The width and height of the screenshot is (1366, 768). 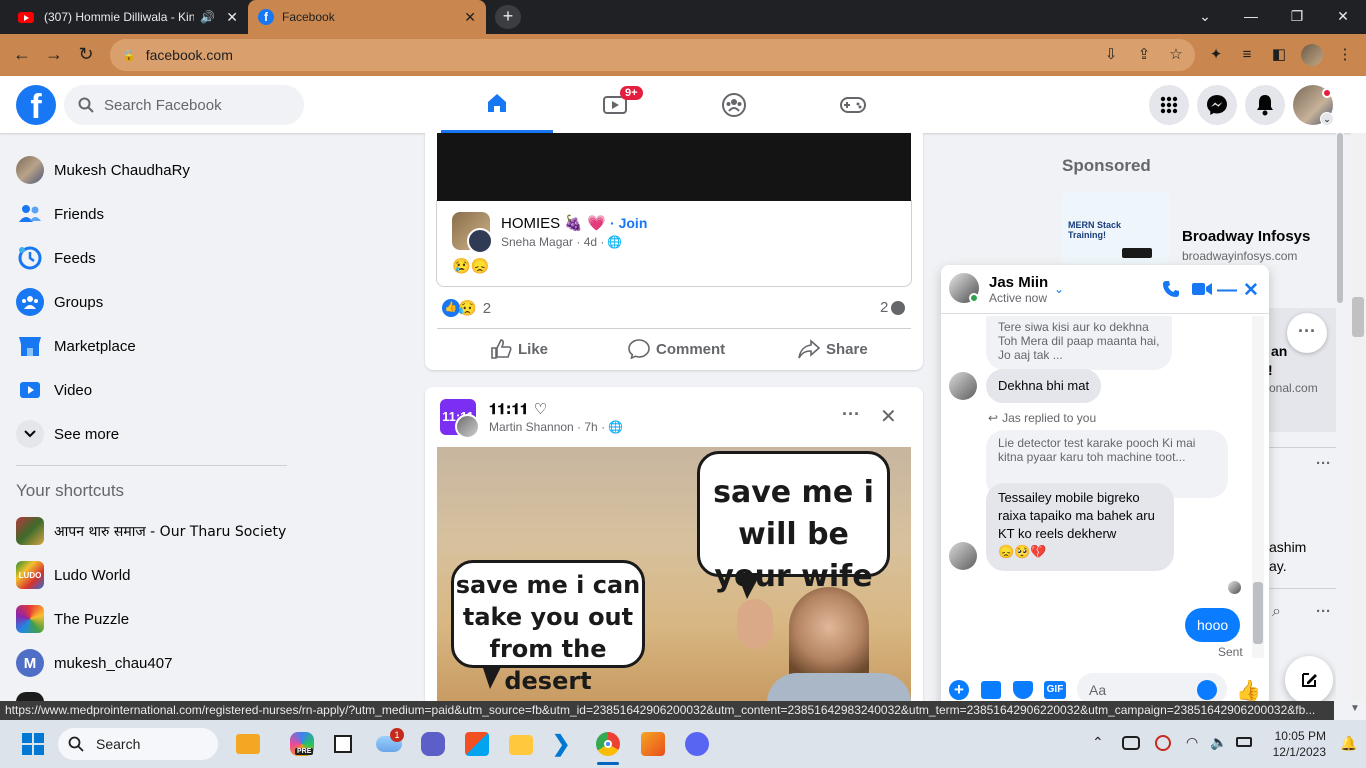 I want to click on chevron-up-icon: ⌃, so click(x=1098, y=742).